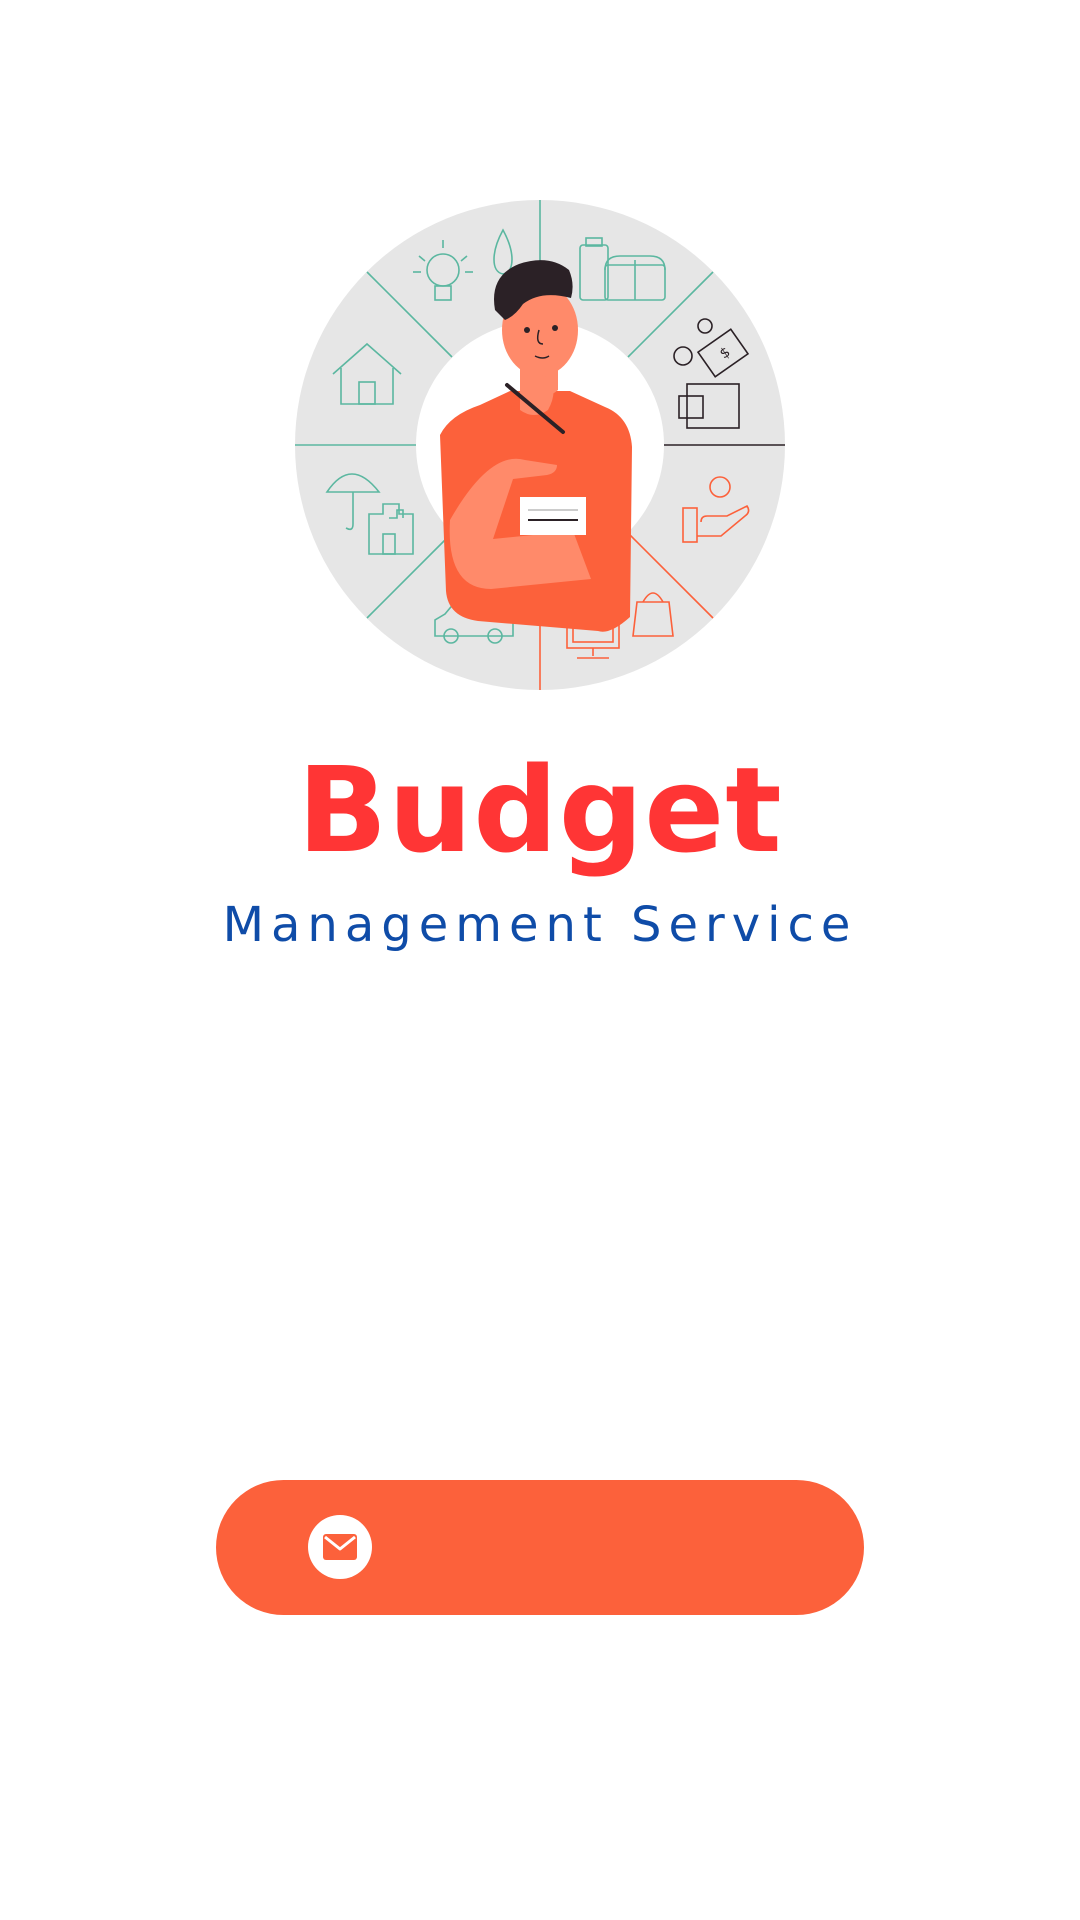 This screenshot has height=1920, width=1080. What do you see at coordinates (615, 1547) in the screenshot?
I see `email-button-label` at bounding box center [615, 1547].